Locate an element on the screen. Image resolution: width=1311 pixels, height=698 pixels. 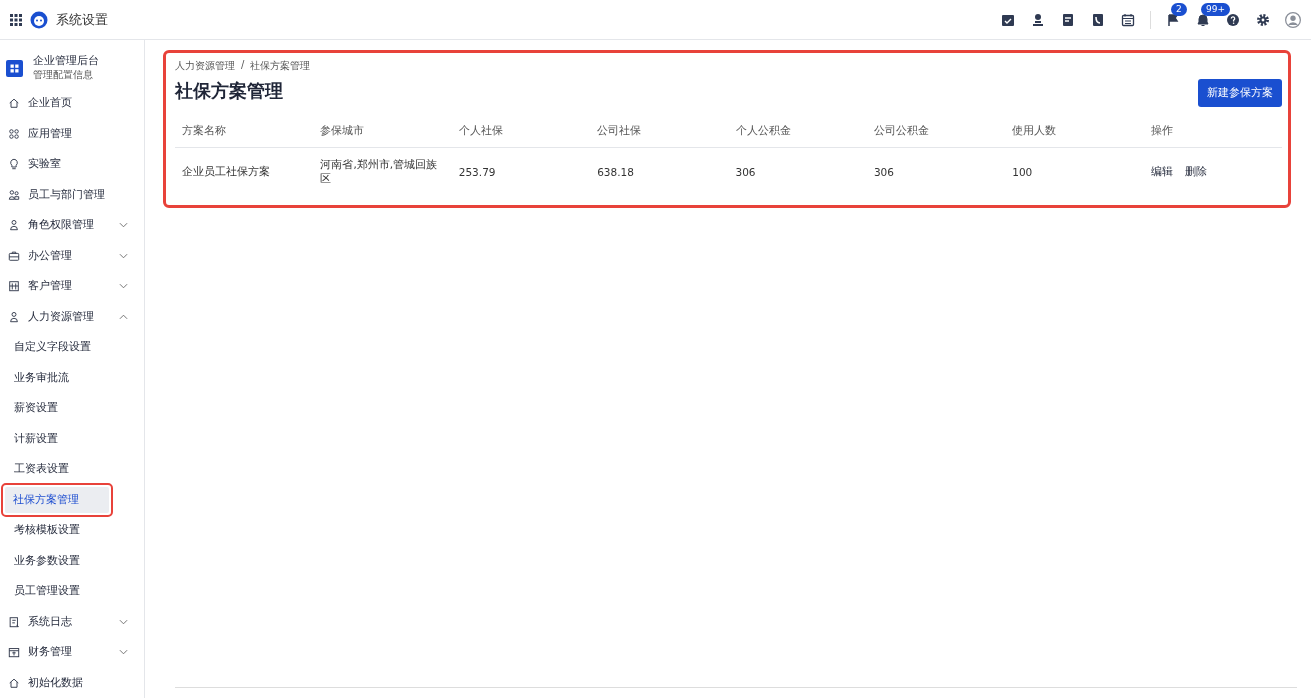
sidebar-title: 企业管理后台 is located at coordinates (66, 61).